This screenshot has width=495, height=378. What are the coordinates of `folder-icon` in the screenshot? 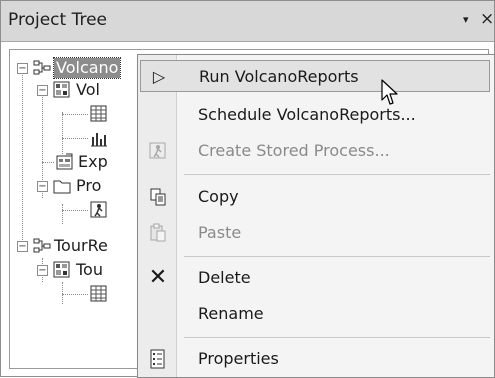 It's located at (62, 187).